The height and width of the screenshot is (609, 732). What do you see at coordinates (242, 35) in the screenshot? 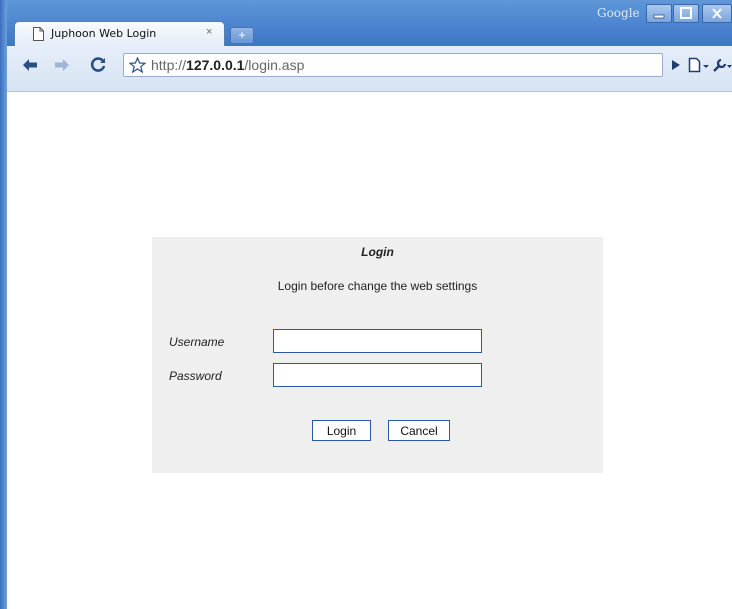
I see `new-tab-button: +` at bounding box center [242, 35].